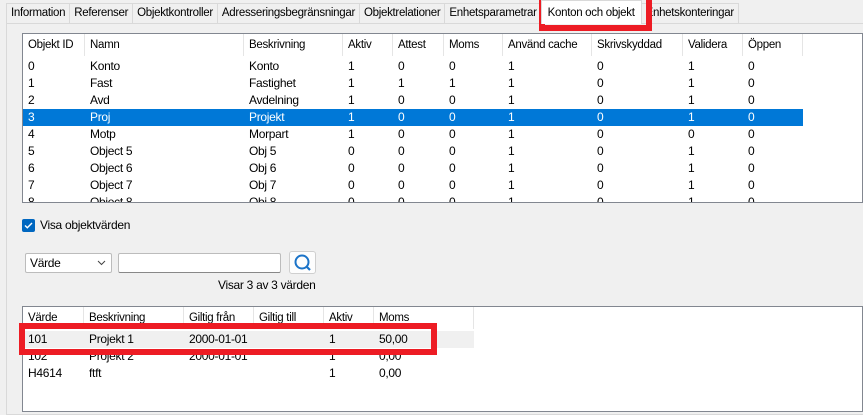  I want to click on tab-2: Objektkontroller, so click(175, 13).